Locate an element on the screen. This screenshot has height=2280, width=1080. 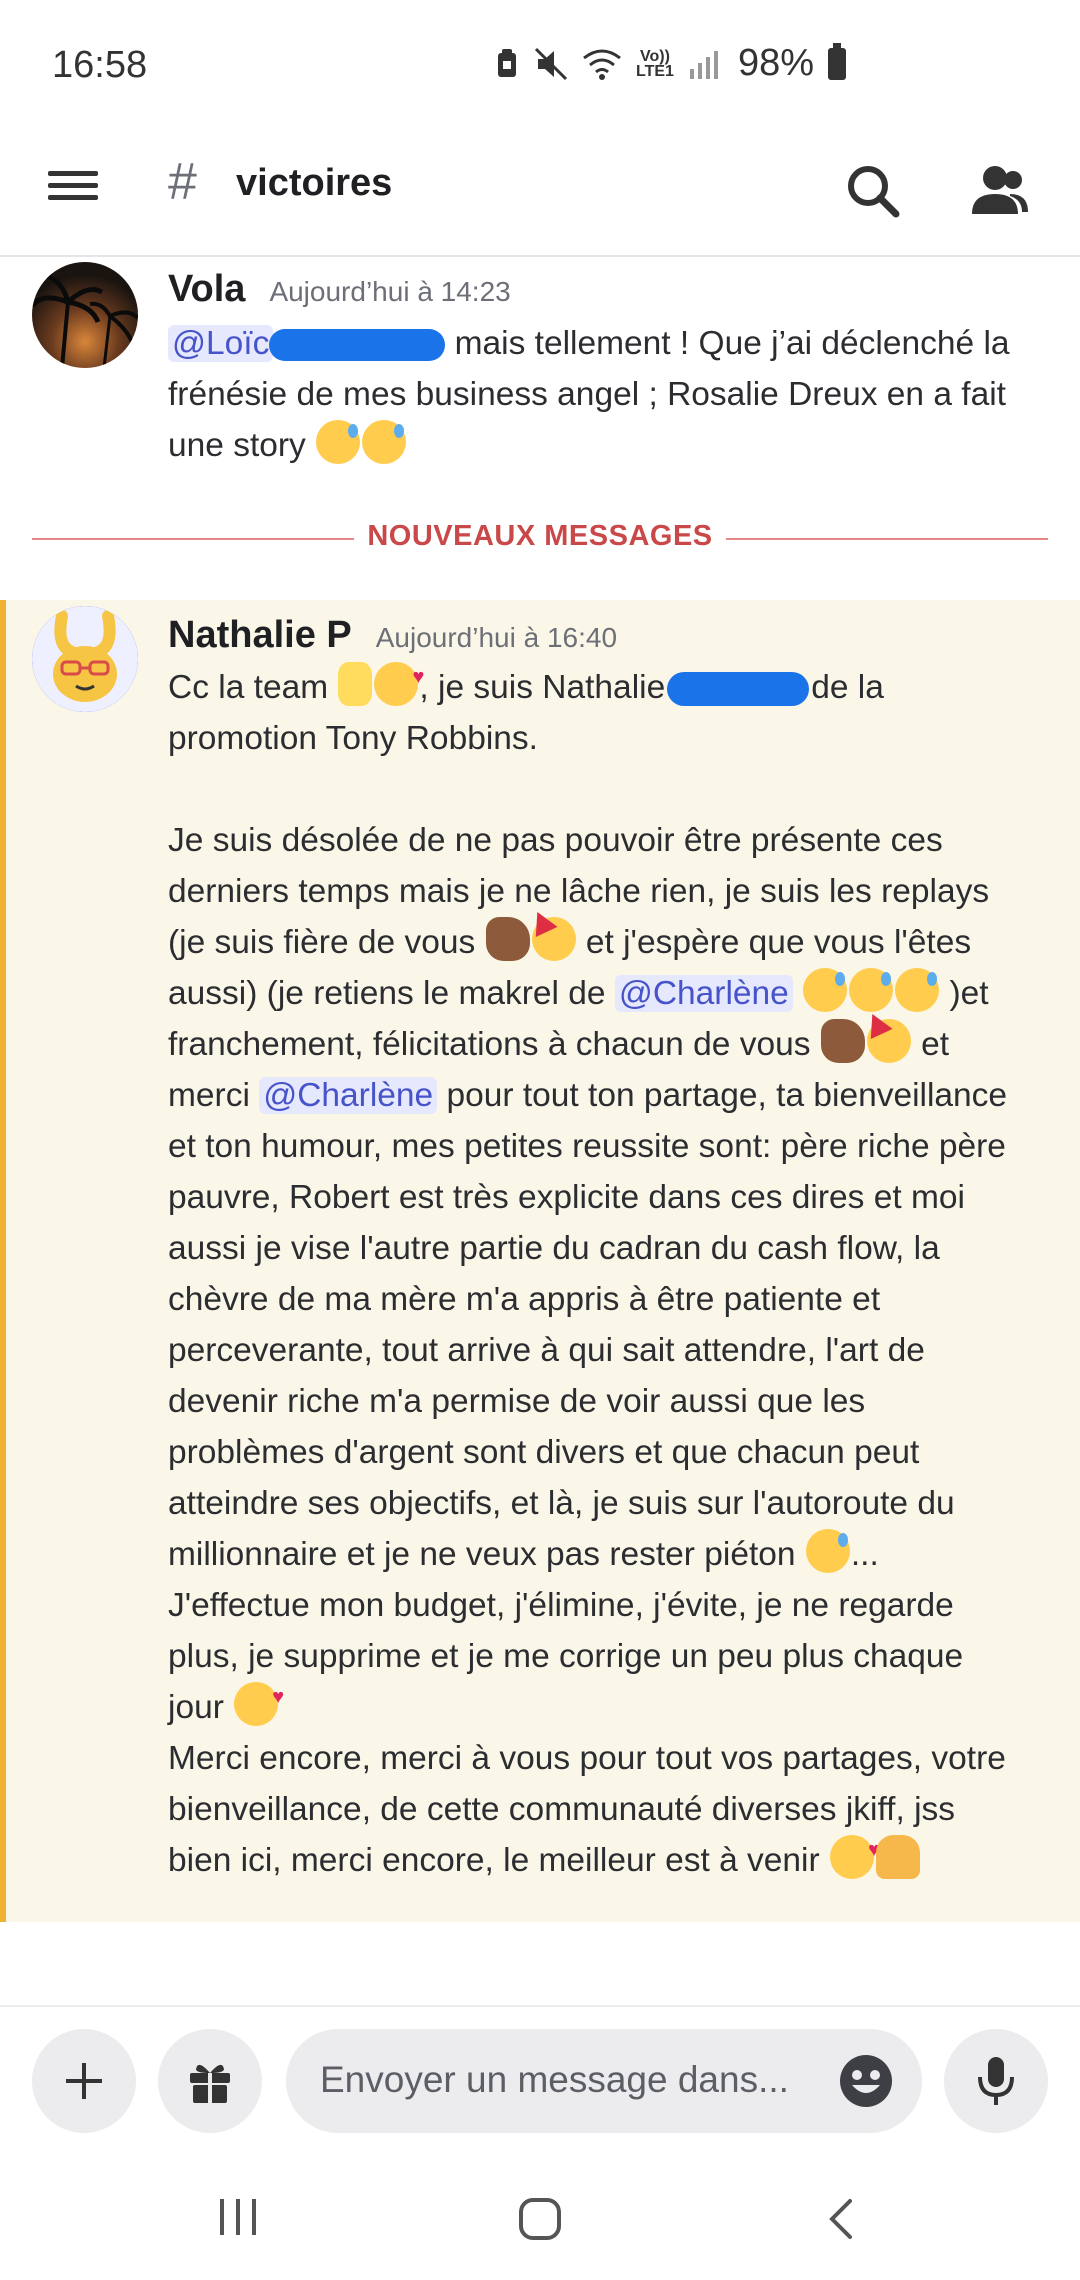
bunny-avatar-image is located at coordinates (85, 659).